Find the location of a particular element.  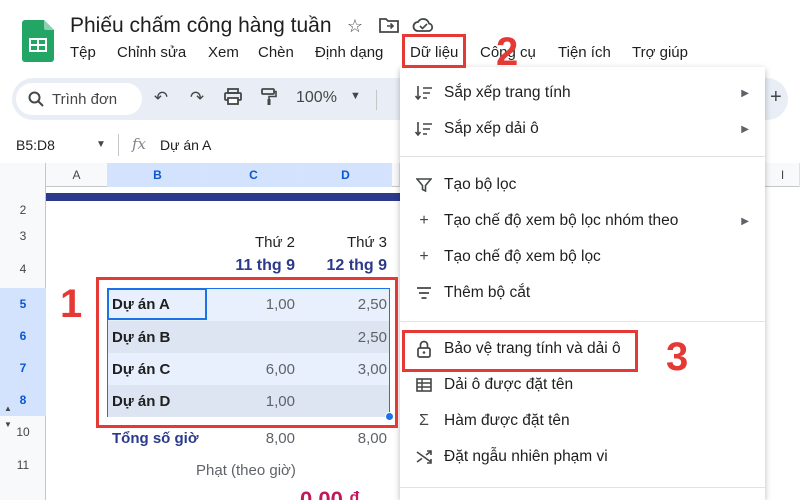

column-header-b: B is located at coordinates (158, 175).